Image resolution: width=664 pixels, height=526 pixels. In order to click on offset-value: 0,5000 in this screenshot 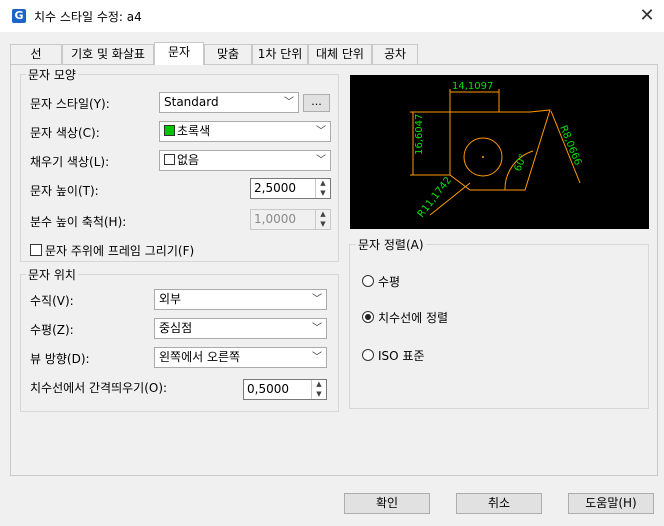, I will do `click(268, 389)`.